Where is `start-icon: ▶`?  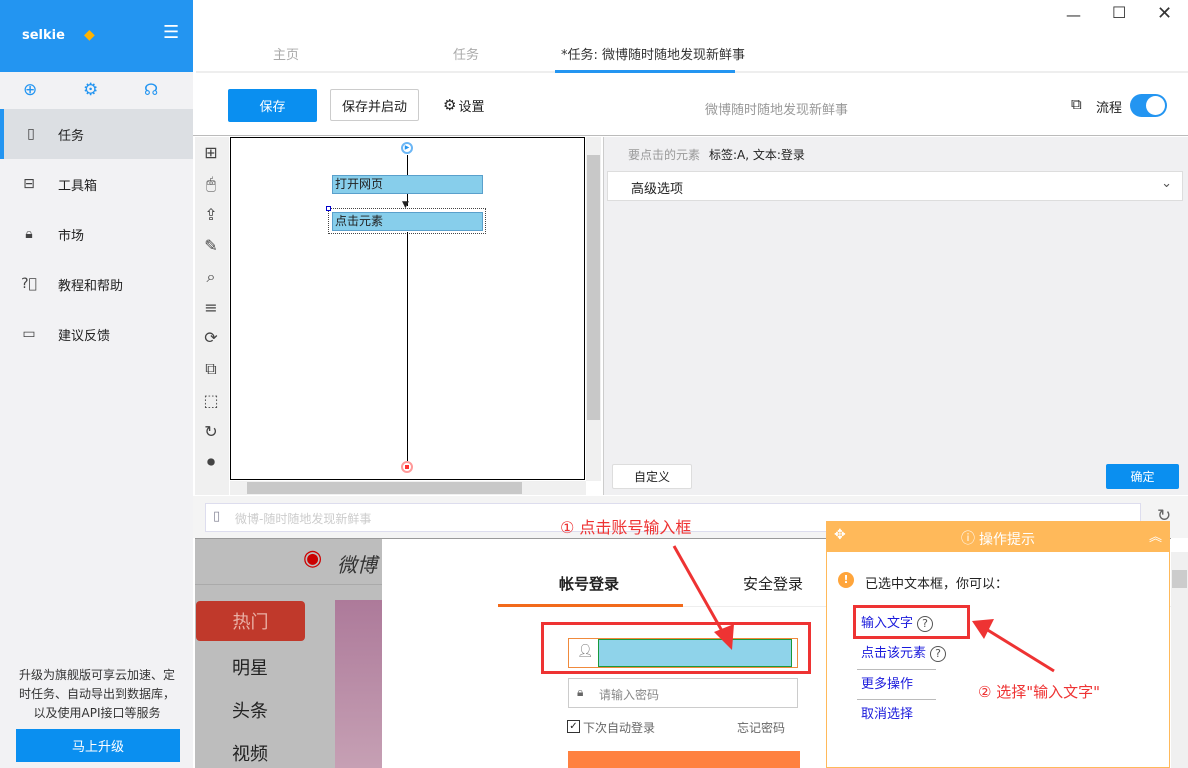
start-icon: ▶ is located at coordinates (407, 148).